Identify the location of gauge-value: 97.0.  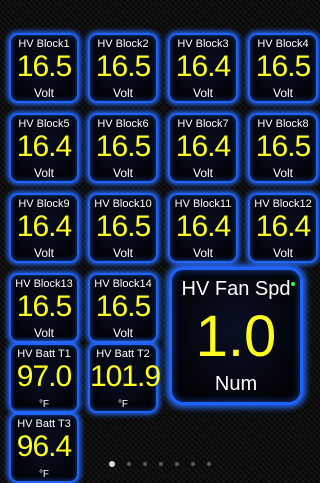
(44, 376).